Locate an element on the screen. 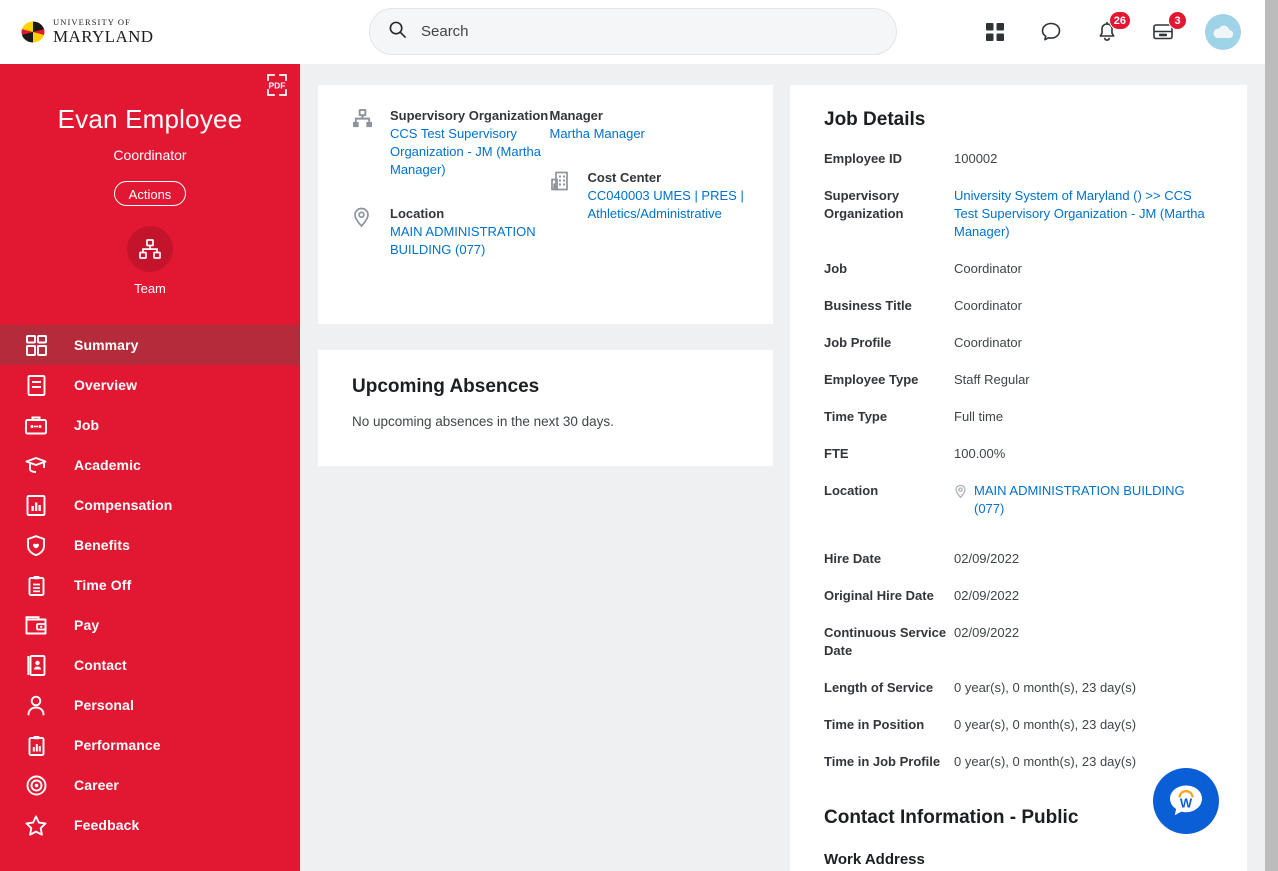  overview-doc-icon is located at coordinates (36, 385).